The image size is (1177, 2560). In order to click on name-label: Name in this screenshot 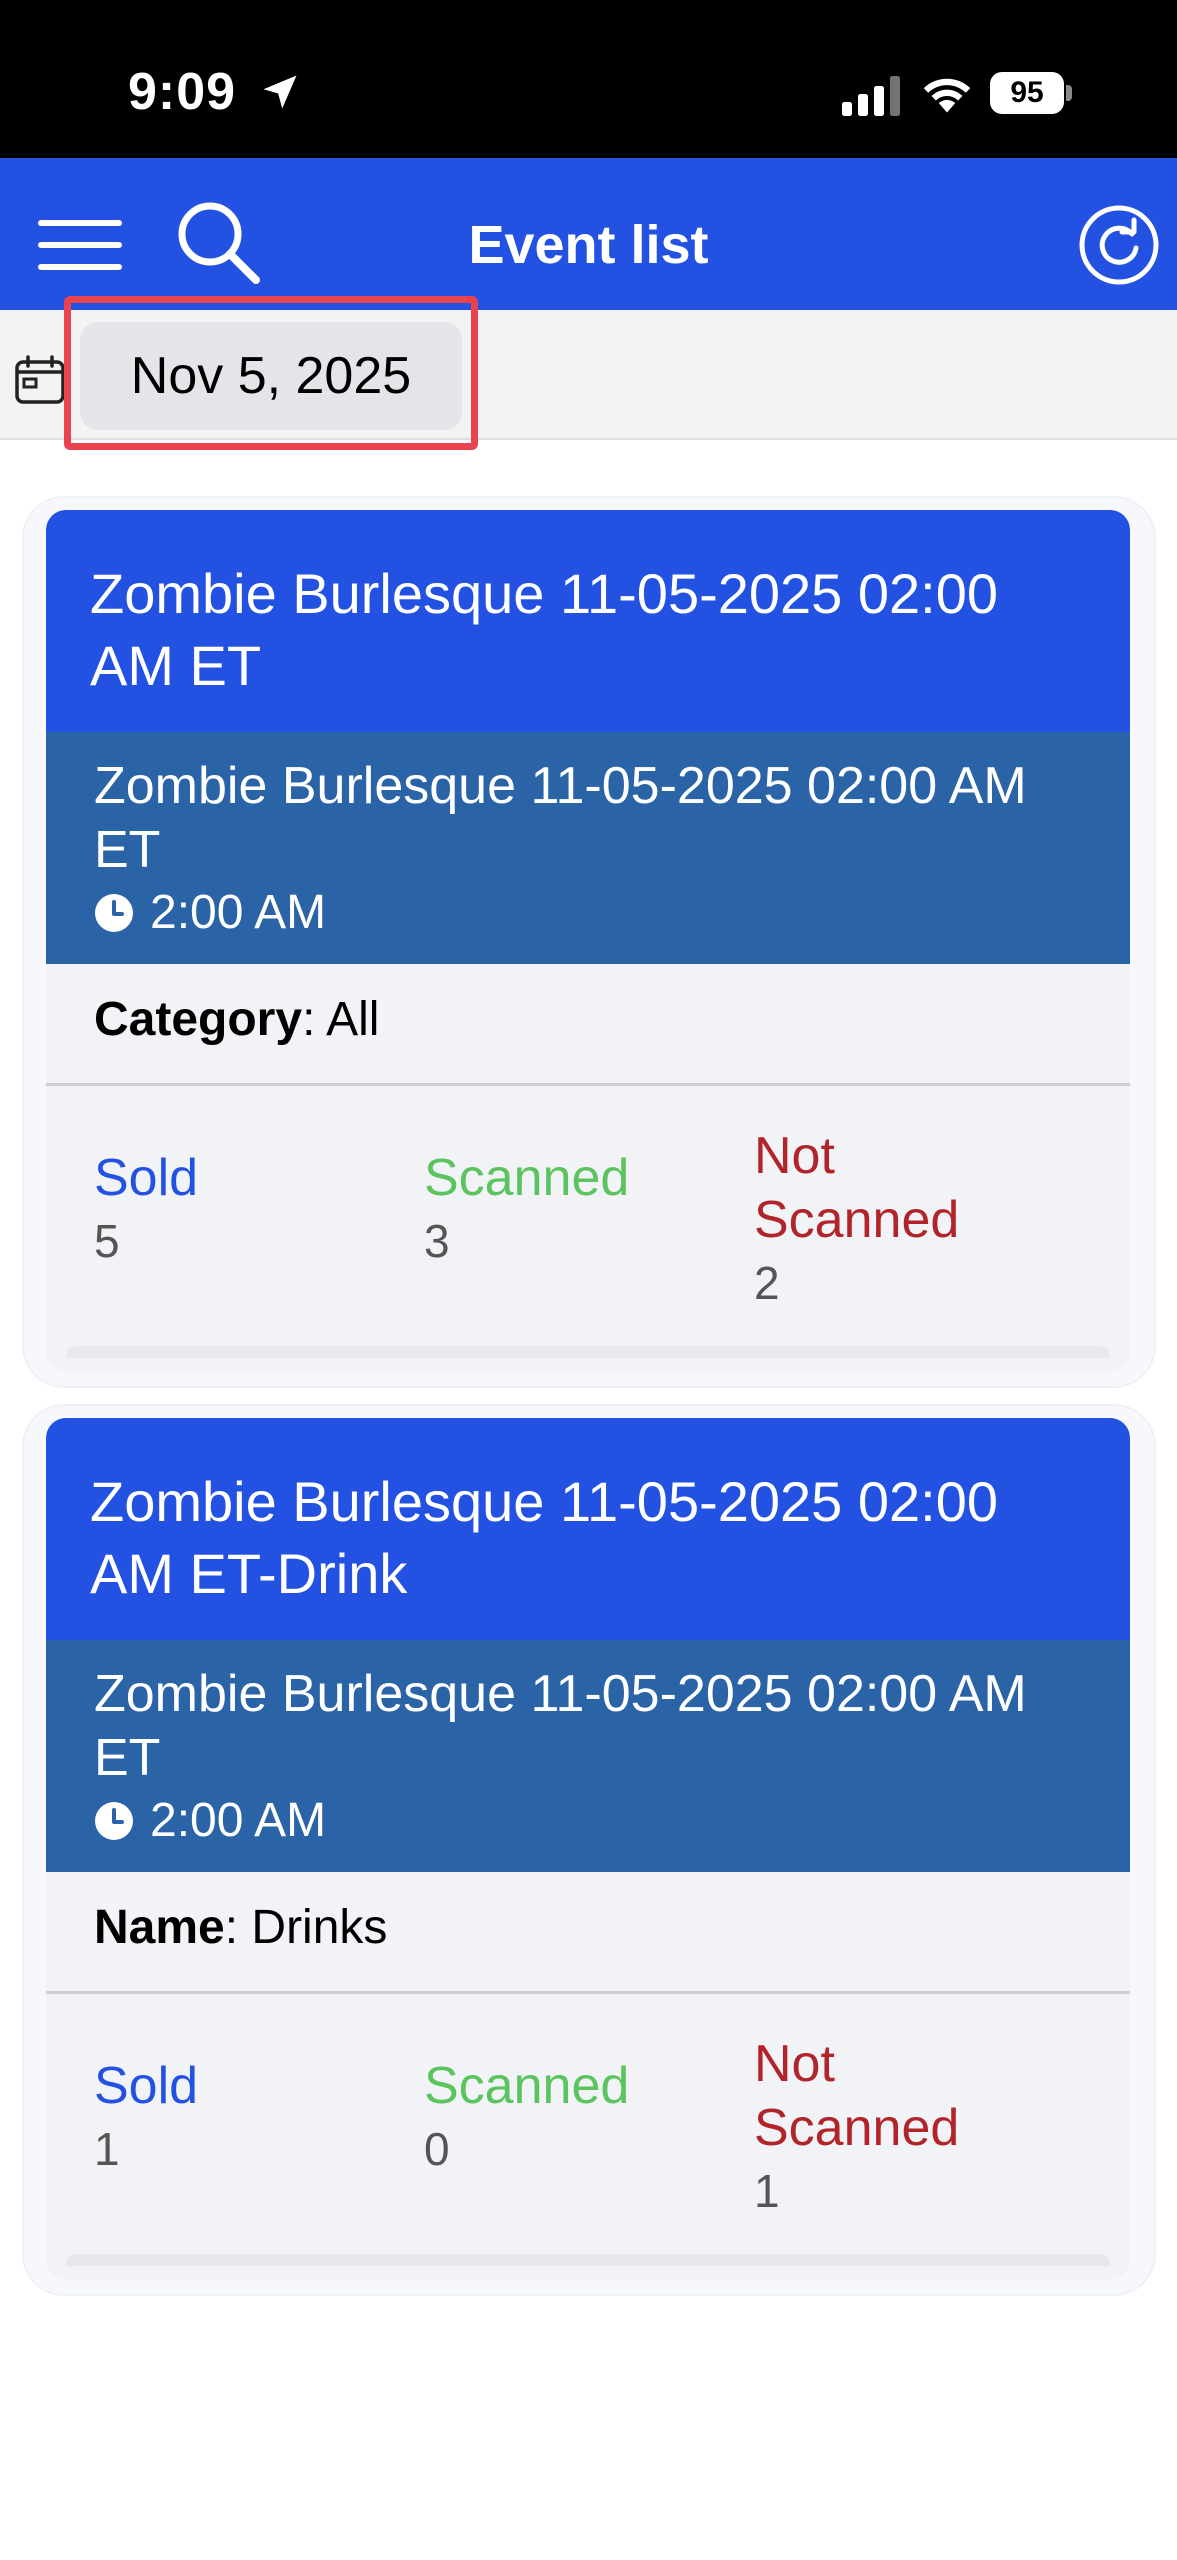, I will do `click(159, 1927)`.